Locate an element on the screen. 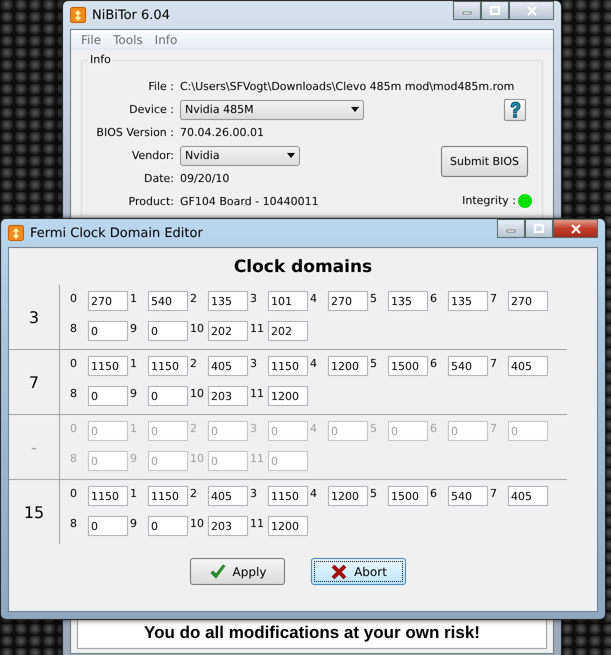  dropdown: Nvidia 485M is located at coordinates (272, 110).